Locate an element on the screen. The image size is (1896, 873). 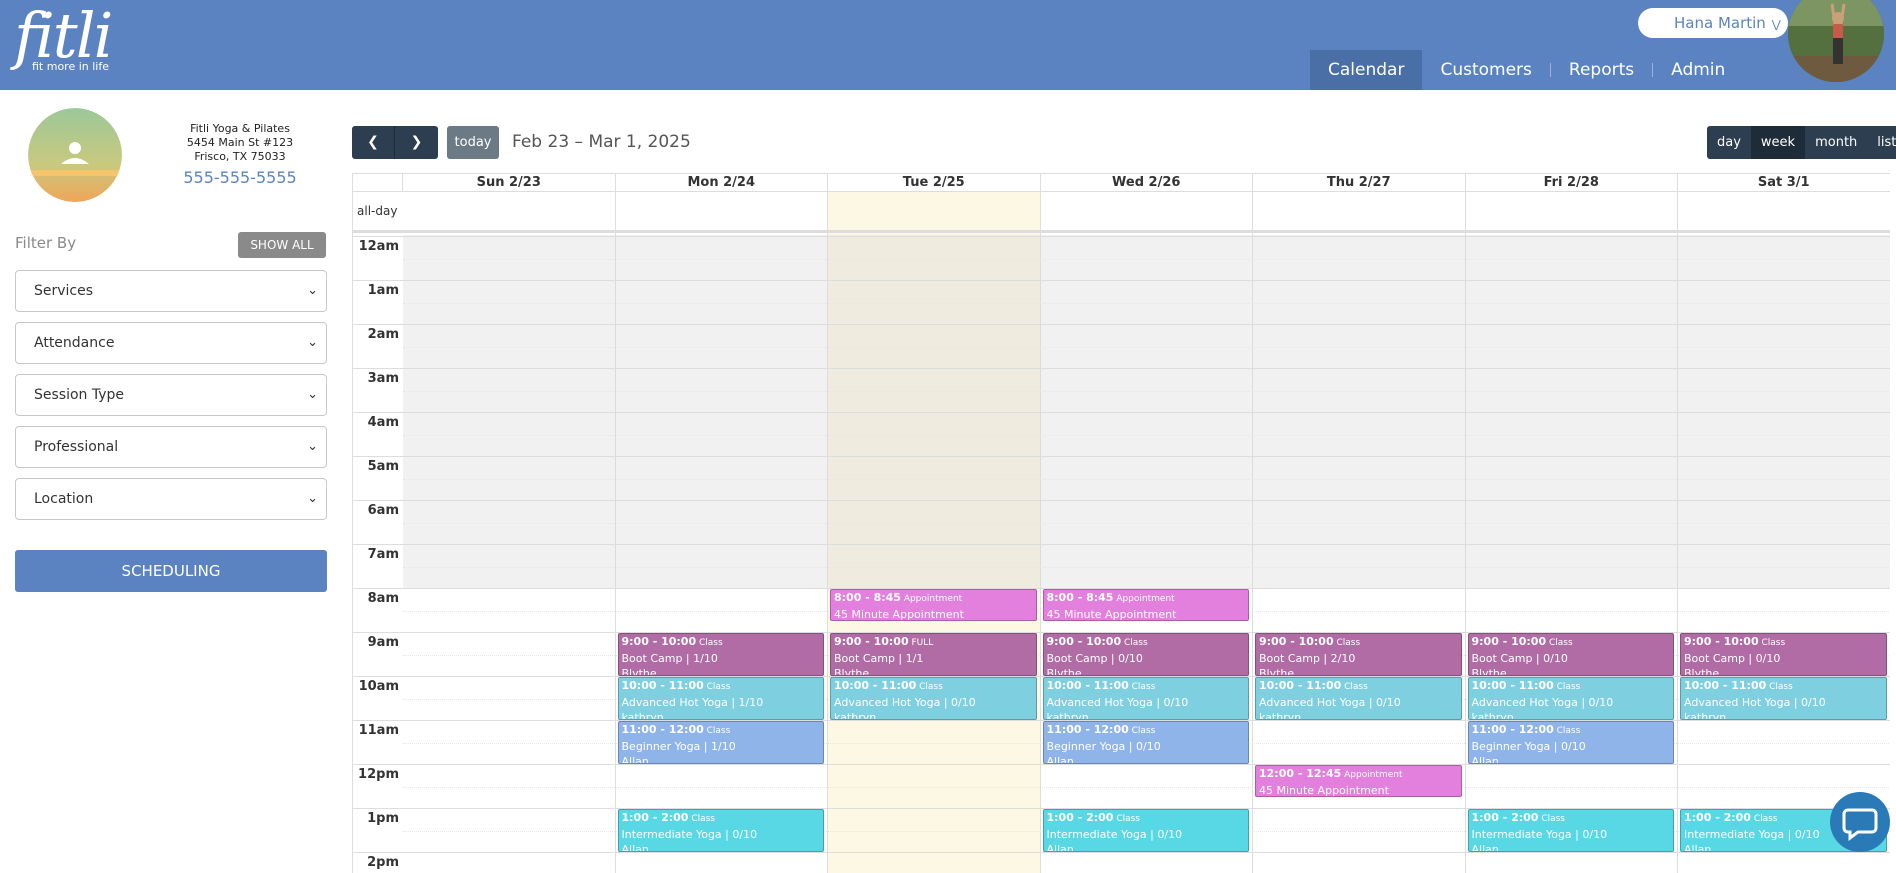
day-header: Wed 2/26 is located at coordinates (1146, 182).